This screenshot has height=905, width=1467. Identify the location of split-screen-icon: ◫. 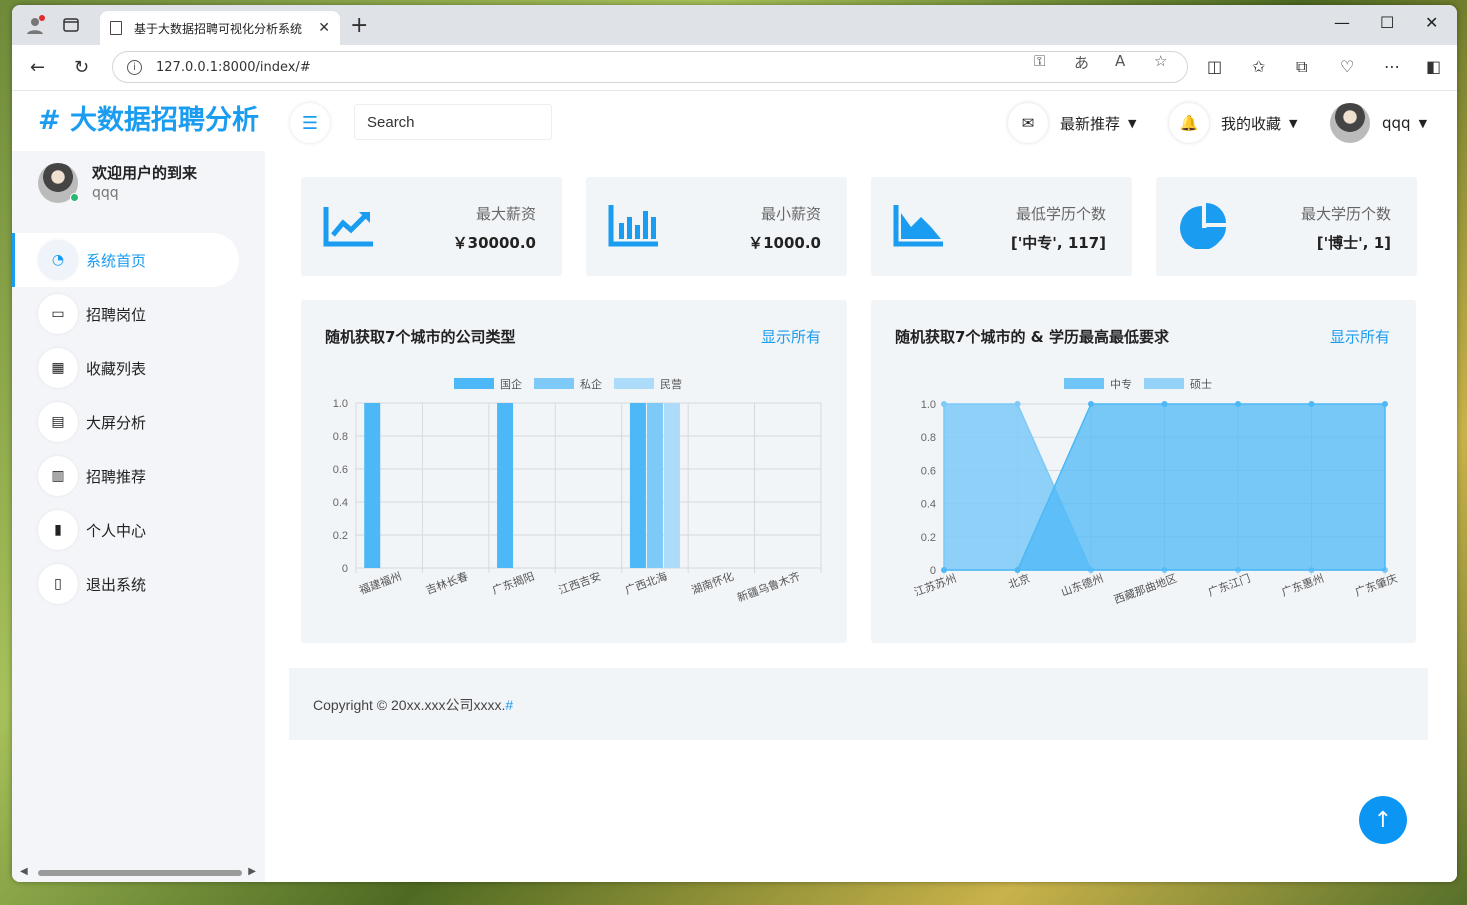
(1214, 66).